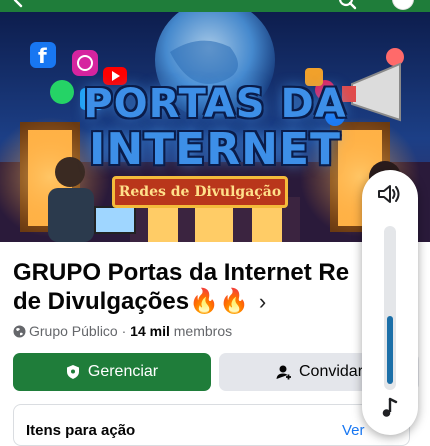  Describe the element at coordinates (73, 331) in the screenshot. I see `privacy-label: Grupo Público` at that location.